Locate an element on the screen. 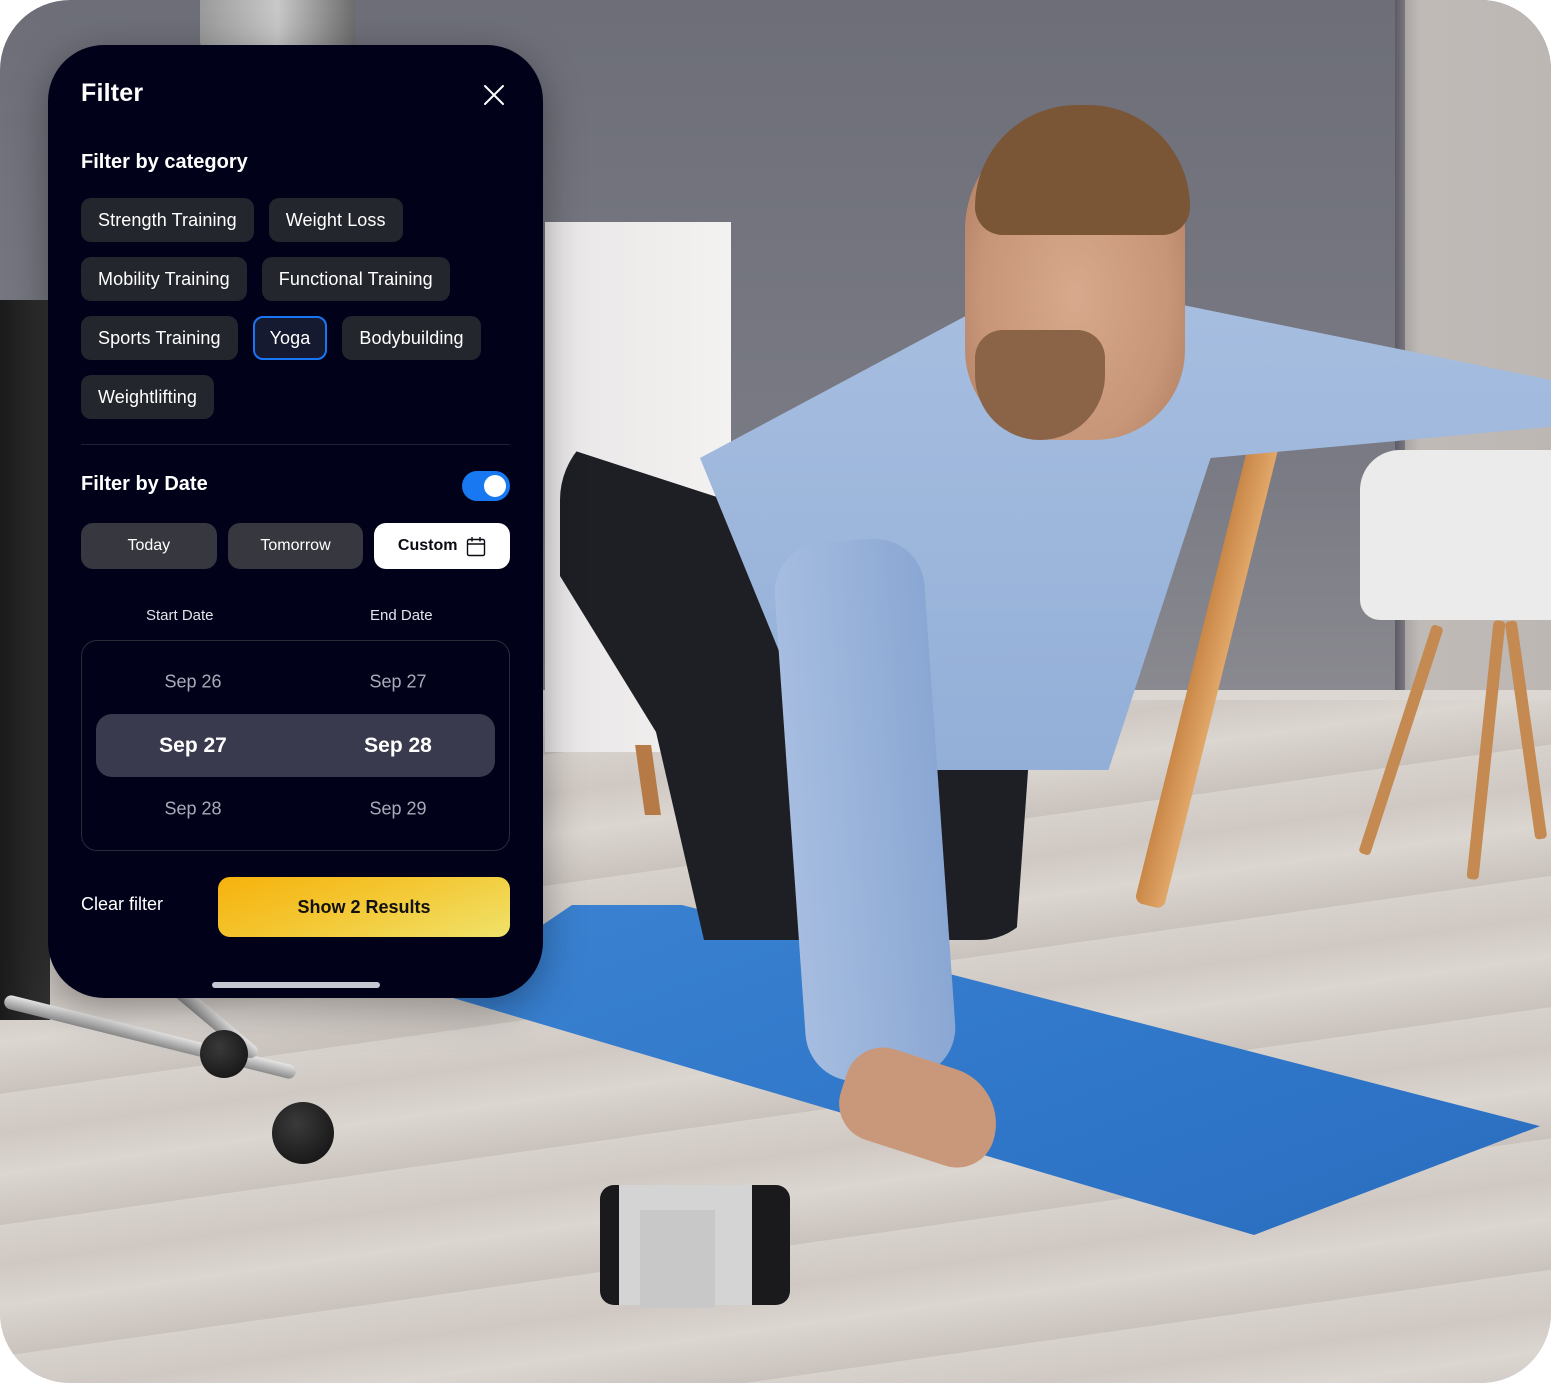 The height and width of the screenshot is (1383, 1551). chip-weight-loss: Weight Loss is located at coordinates (335, 220).